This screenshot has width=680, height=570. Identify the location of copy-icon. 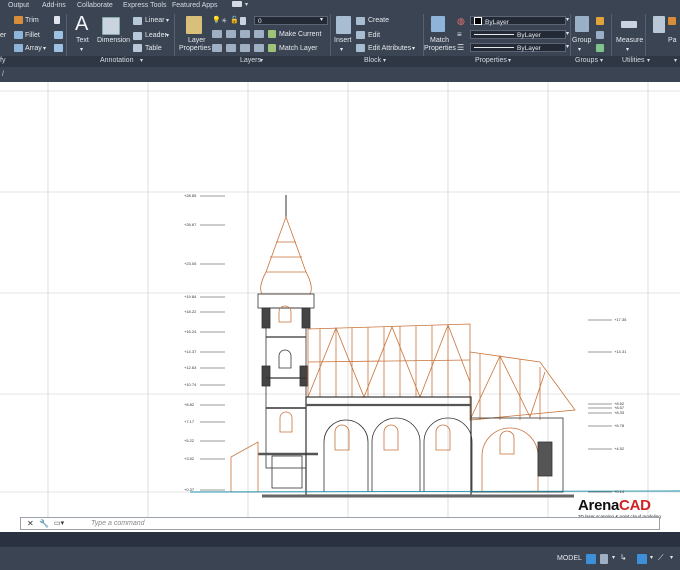
(58, 35).